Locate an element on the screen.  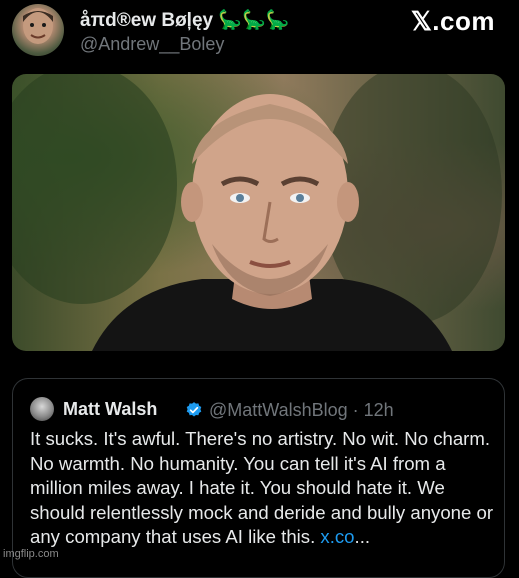
x-logo: 𝕏.com is located at coordinates (452, 21).